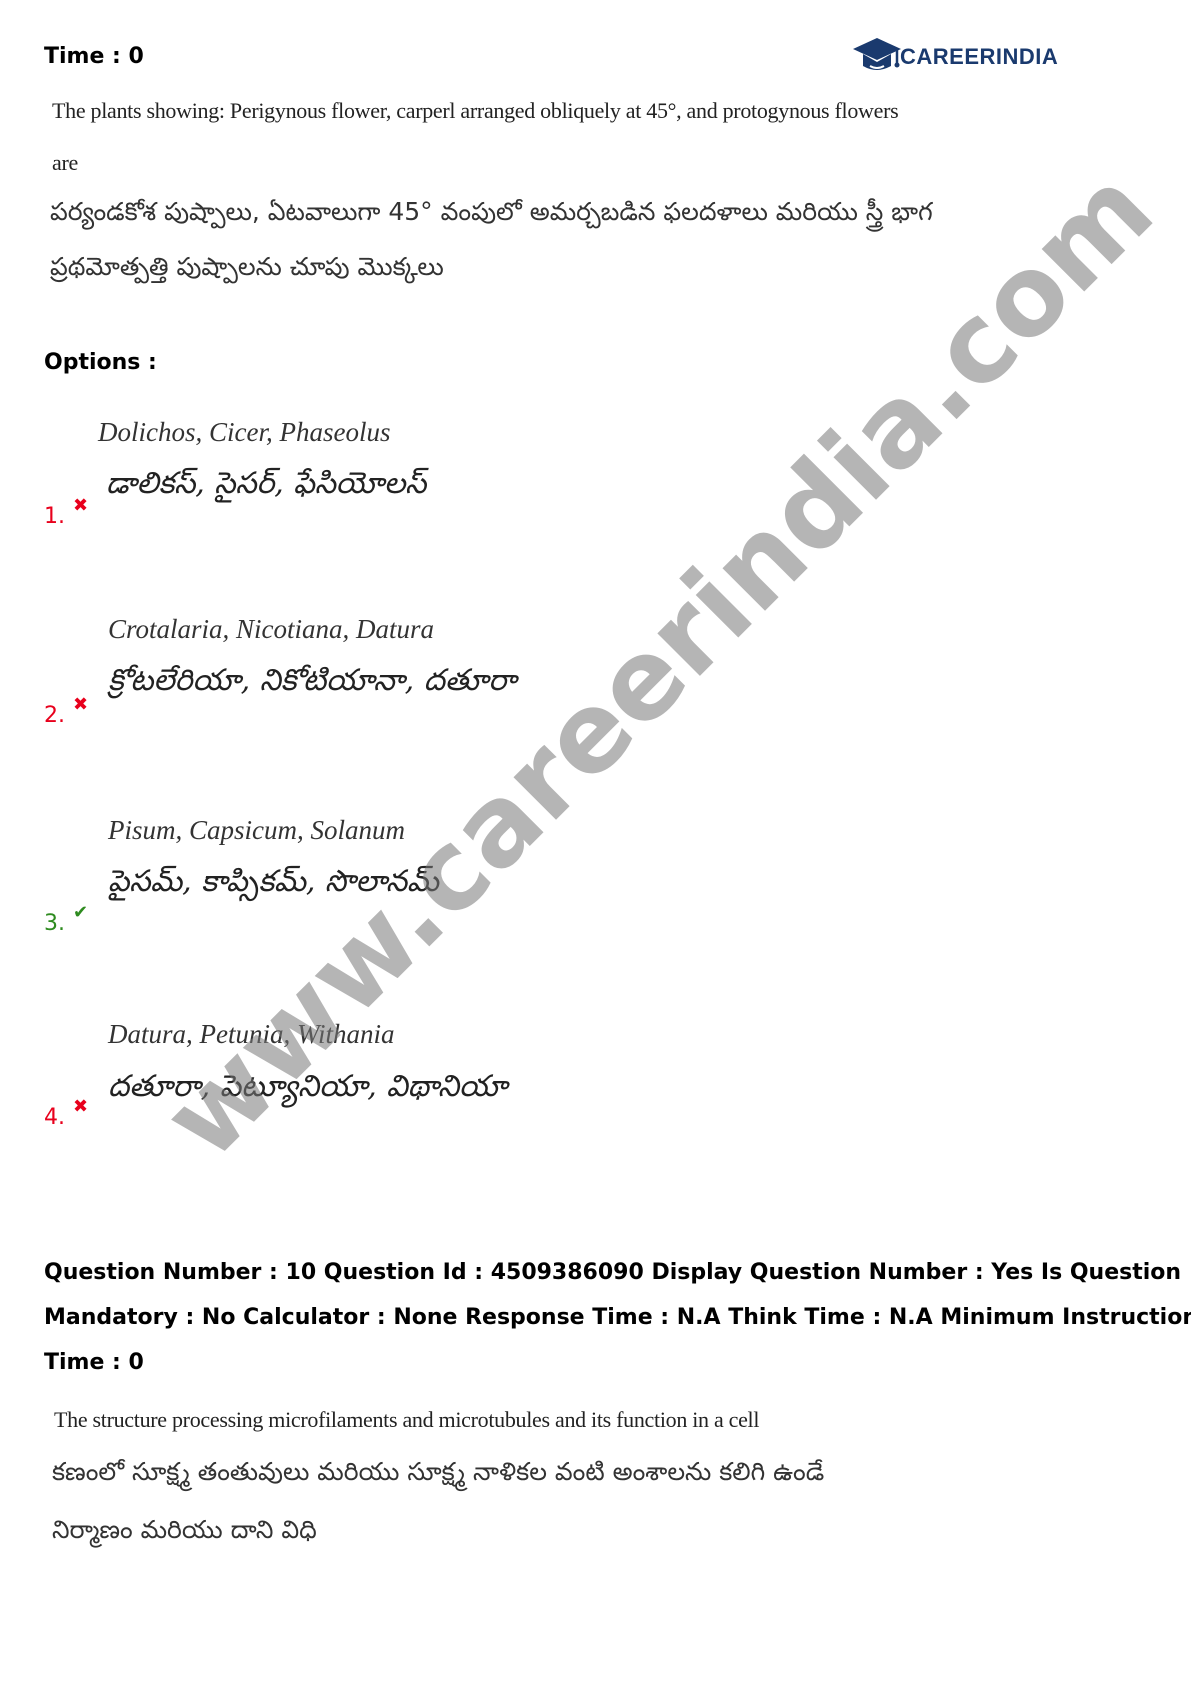 Image resolution: width=1191 pixels, height=1684 pixels. Describe the element at coordinates (65, 162) in the screenshot. I see `question-english-line-2: are` at that location.